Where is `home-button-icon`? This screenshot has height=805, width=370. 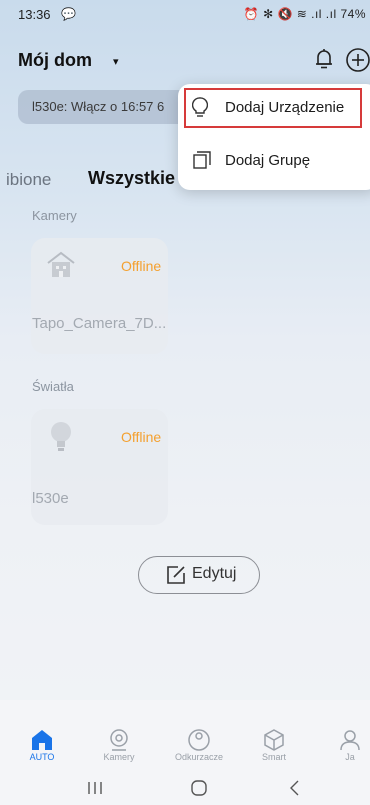
home-button-icon is located at coordinates (199, 788).